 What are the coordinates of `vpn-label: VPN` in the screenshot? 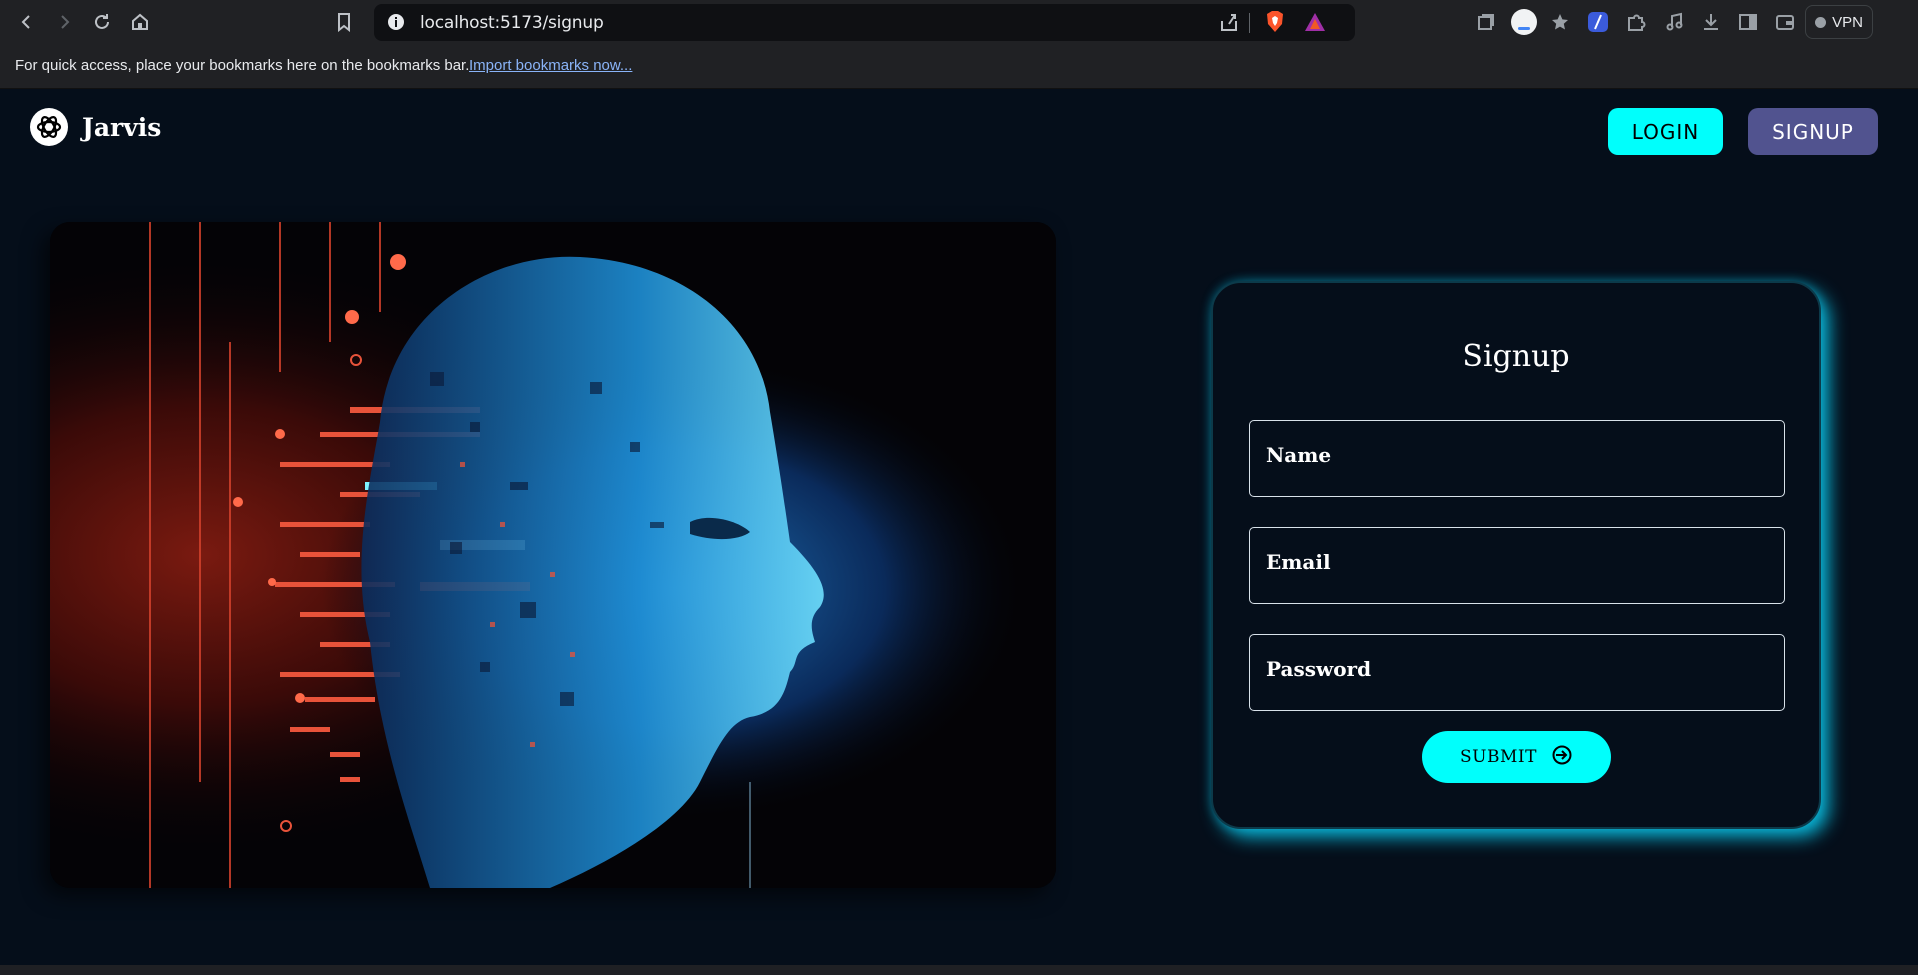 It's located at (1847, 22).